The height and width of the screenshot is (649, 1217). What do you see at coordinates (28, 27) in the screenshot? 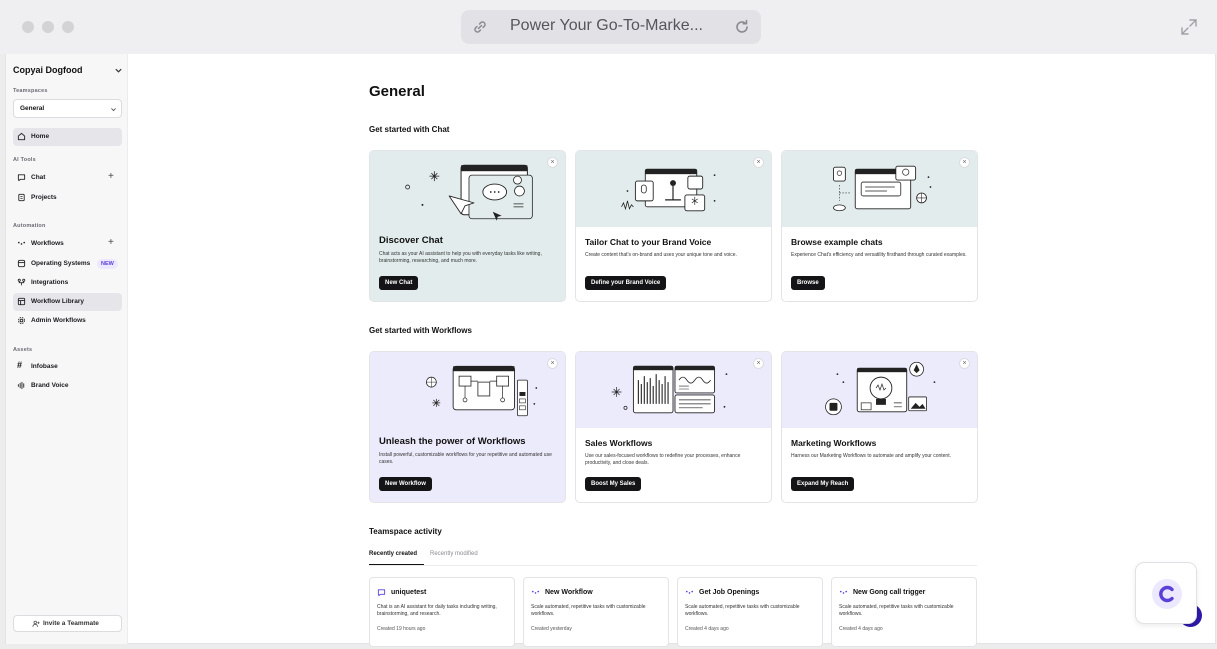
I see `window-close-dot` at bounding box center [28, 27].